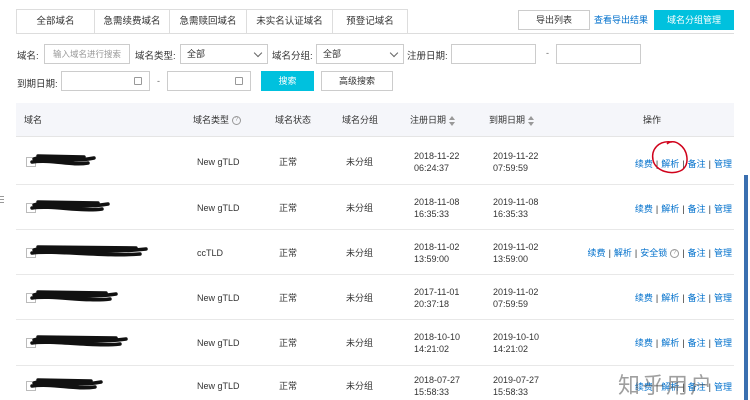 This screenshot has height=400, width=750. What do you see at coordinates (208, 21) in the screenshot?
I see `tab-redeem-urgent: 急需赎回域名` at bounding box center [208, 21].